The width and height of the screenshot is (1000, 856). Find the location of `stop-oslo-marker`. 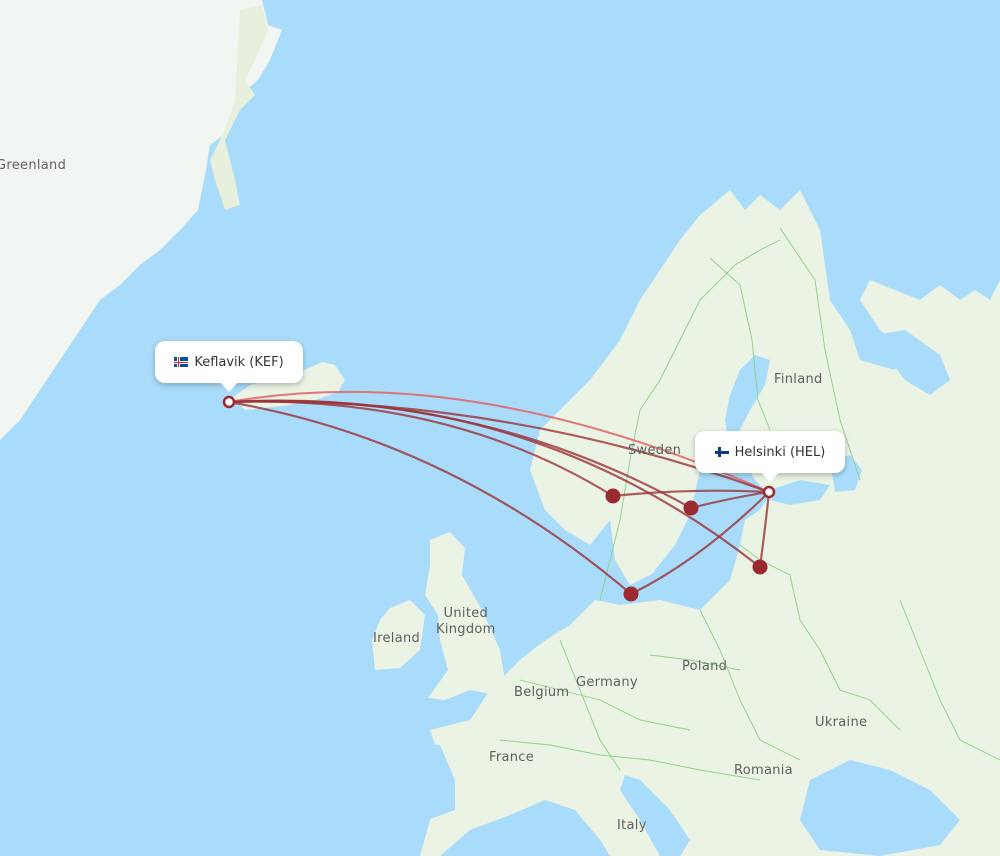

stop-oslo-marker is located at coordinates (613, 496).